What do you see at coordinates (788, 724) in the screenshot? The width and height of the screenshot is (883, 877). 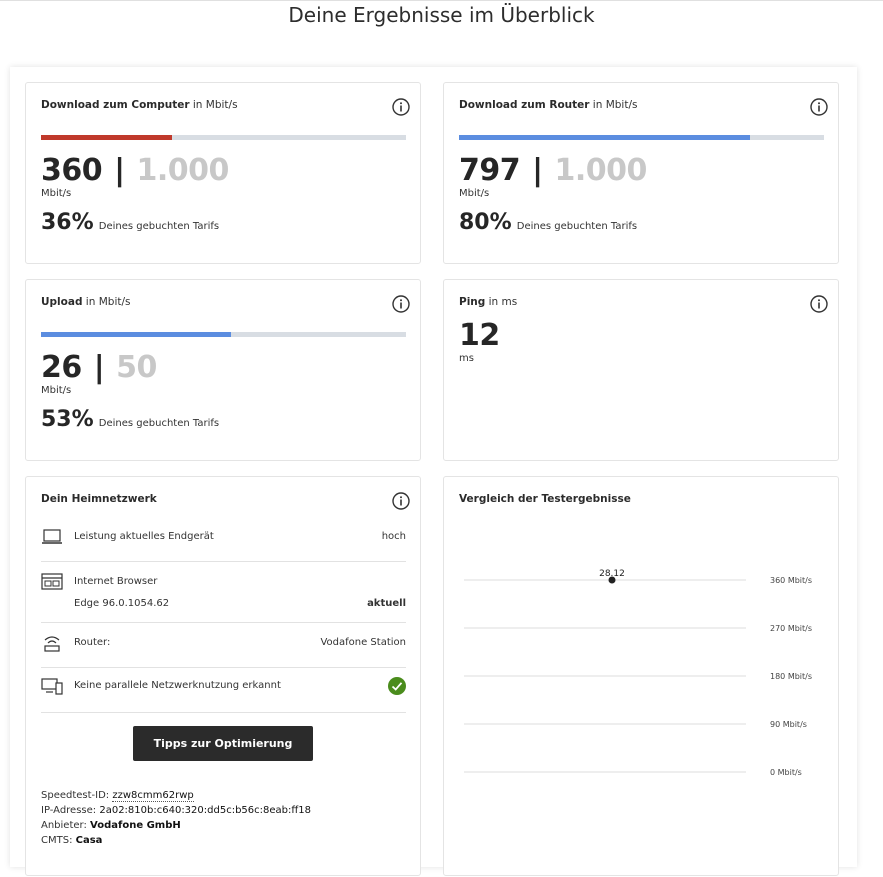 I see `y-tick-label: 90 Mbit/s` at bounding box center [788, 724].